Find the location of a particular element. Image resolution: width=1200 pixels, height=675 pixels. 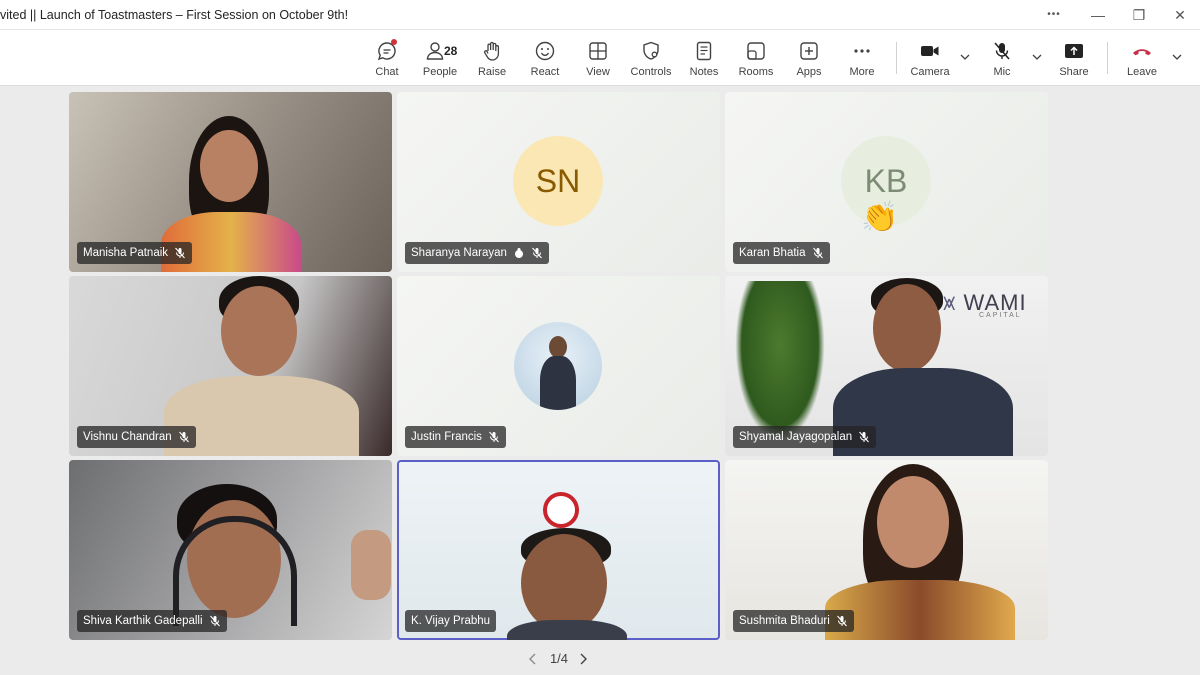

participant-name-tag: Sharanya Narayan is located at coordinates (477, 253).